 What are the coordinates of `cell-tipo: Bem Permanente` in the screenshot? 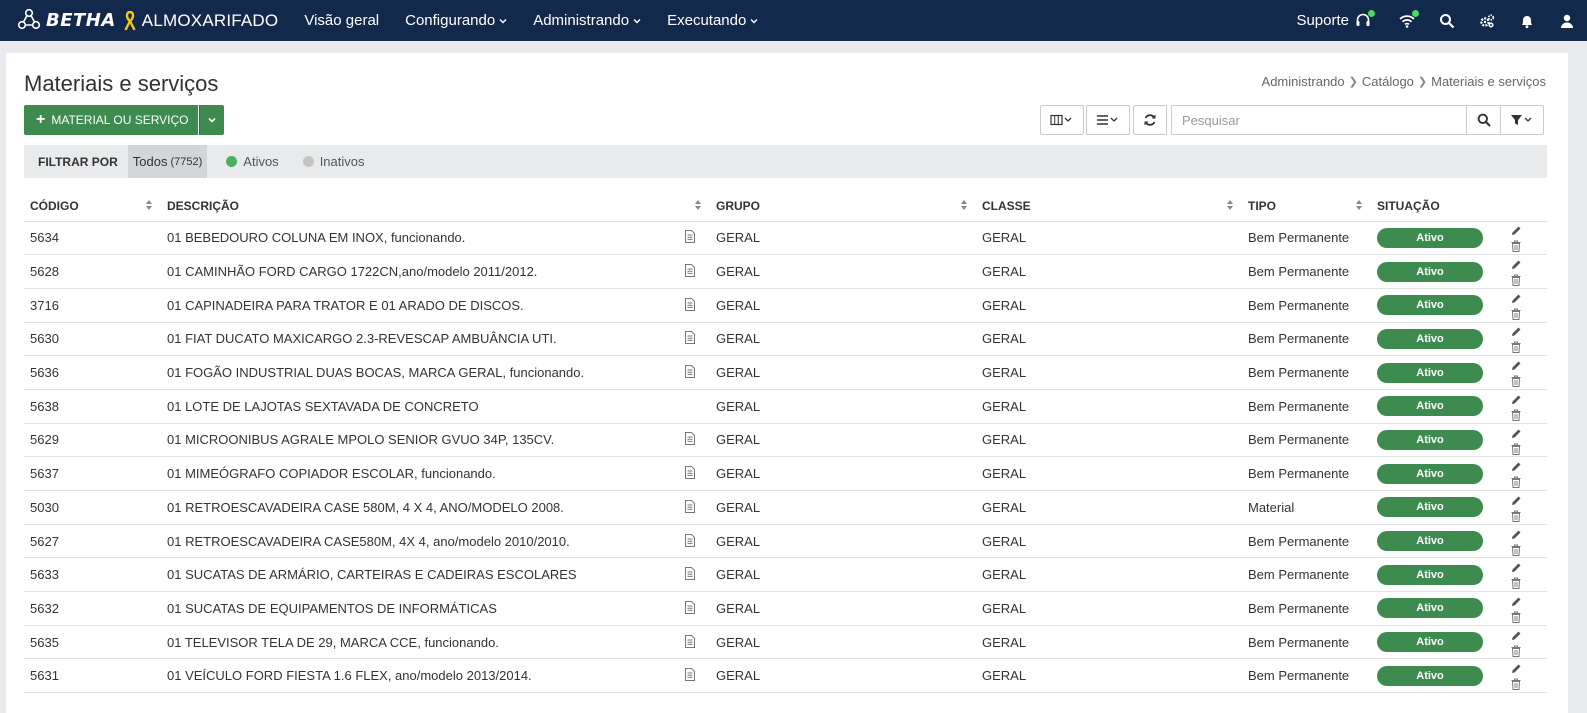 It's located at (1306, 608).